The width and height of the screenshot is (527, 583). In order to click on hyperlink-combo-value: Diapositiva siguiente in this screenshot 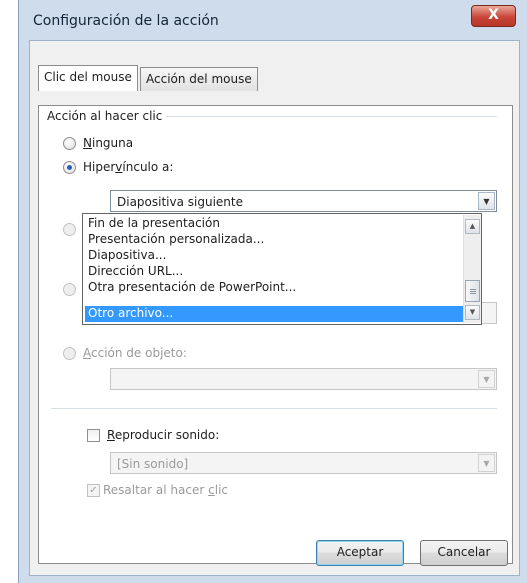, I will do `click(180, 202)`.